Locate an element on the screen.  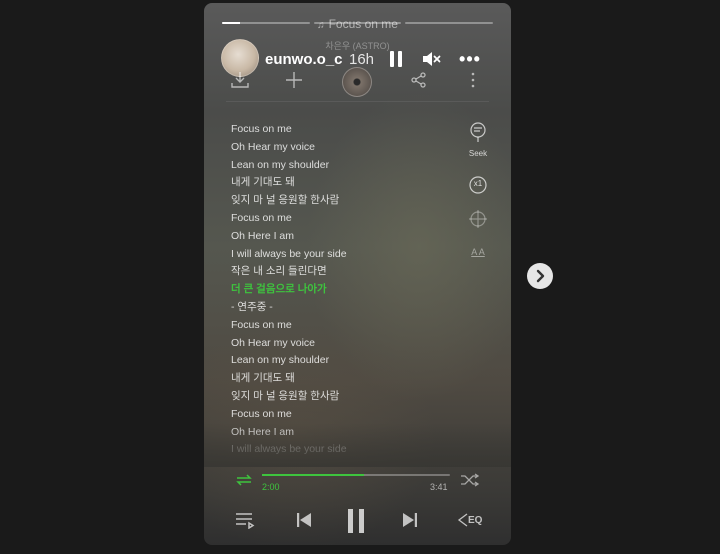
playback-progress-fill is located at coordinates (313, 475).